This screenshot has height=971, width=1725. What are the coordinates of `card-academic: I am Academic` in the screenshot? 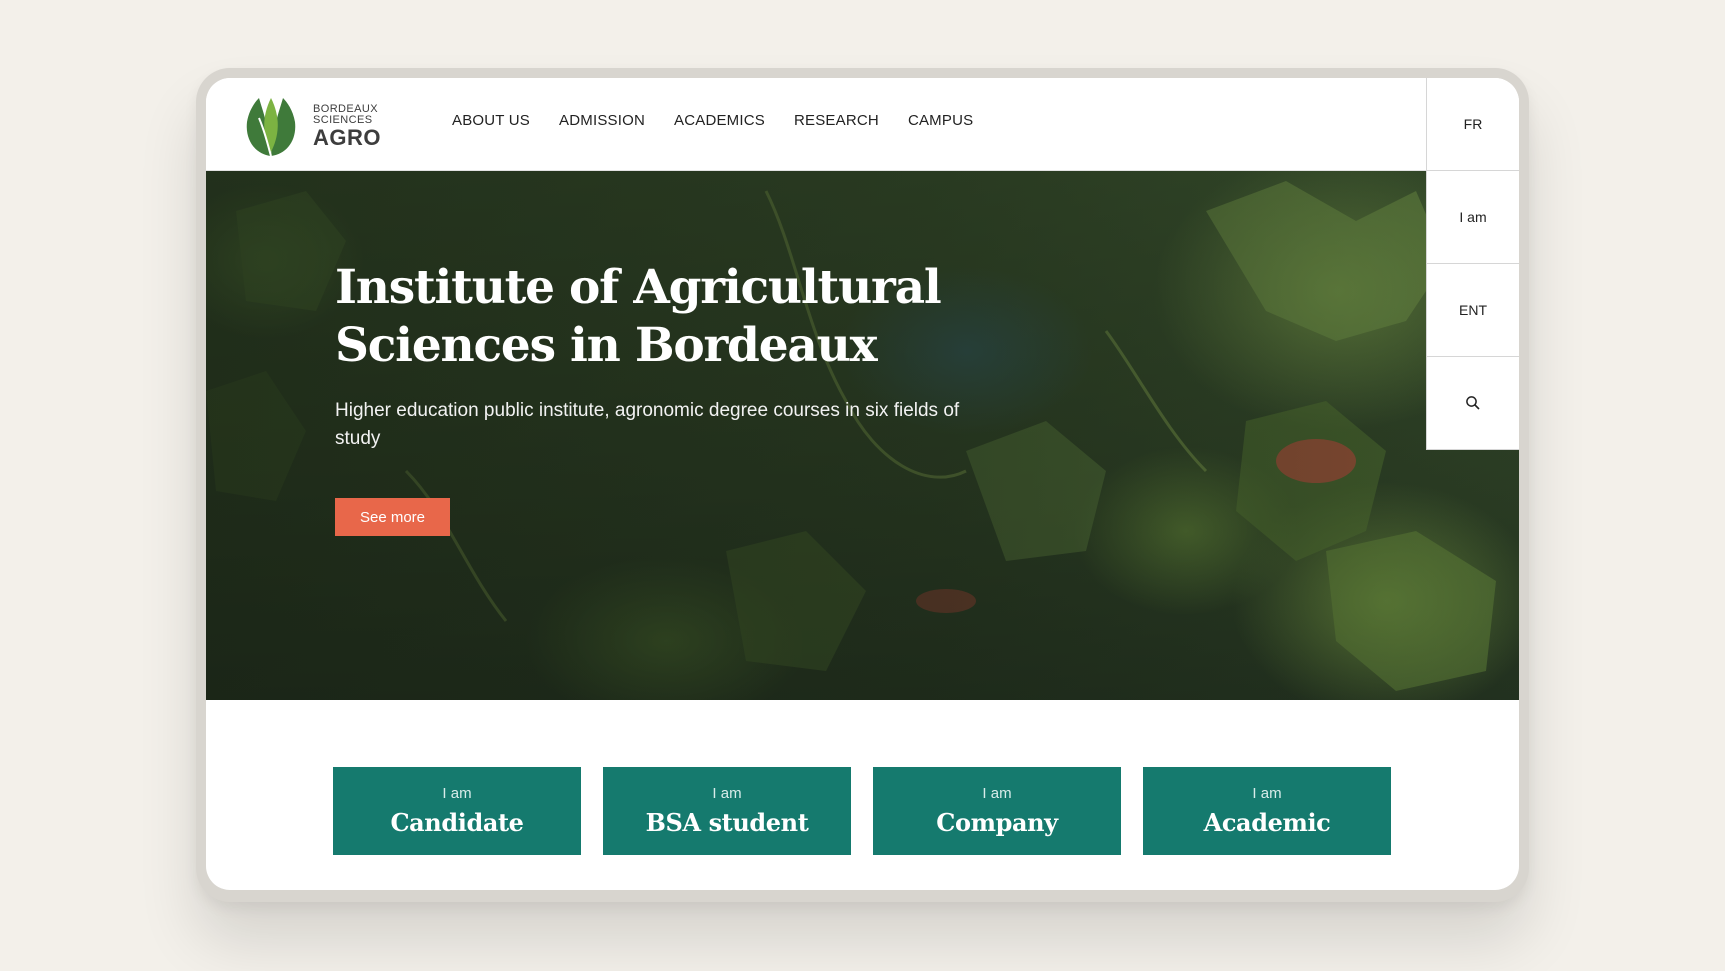 It's located at (1267, 811).